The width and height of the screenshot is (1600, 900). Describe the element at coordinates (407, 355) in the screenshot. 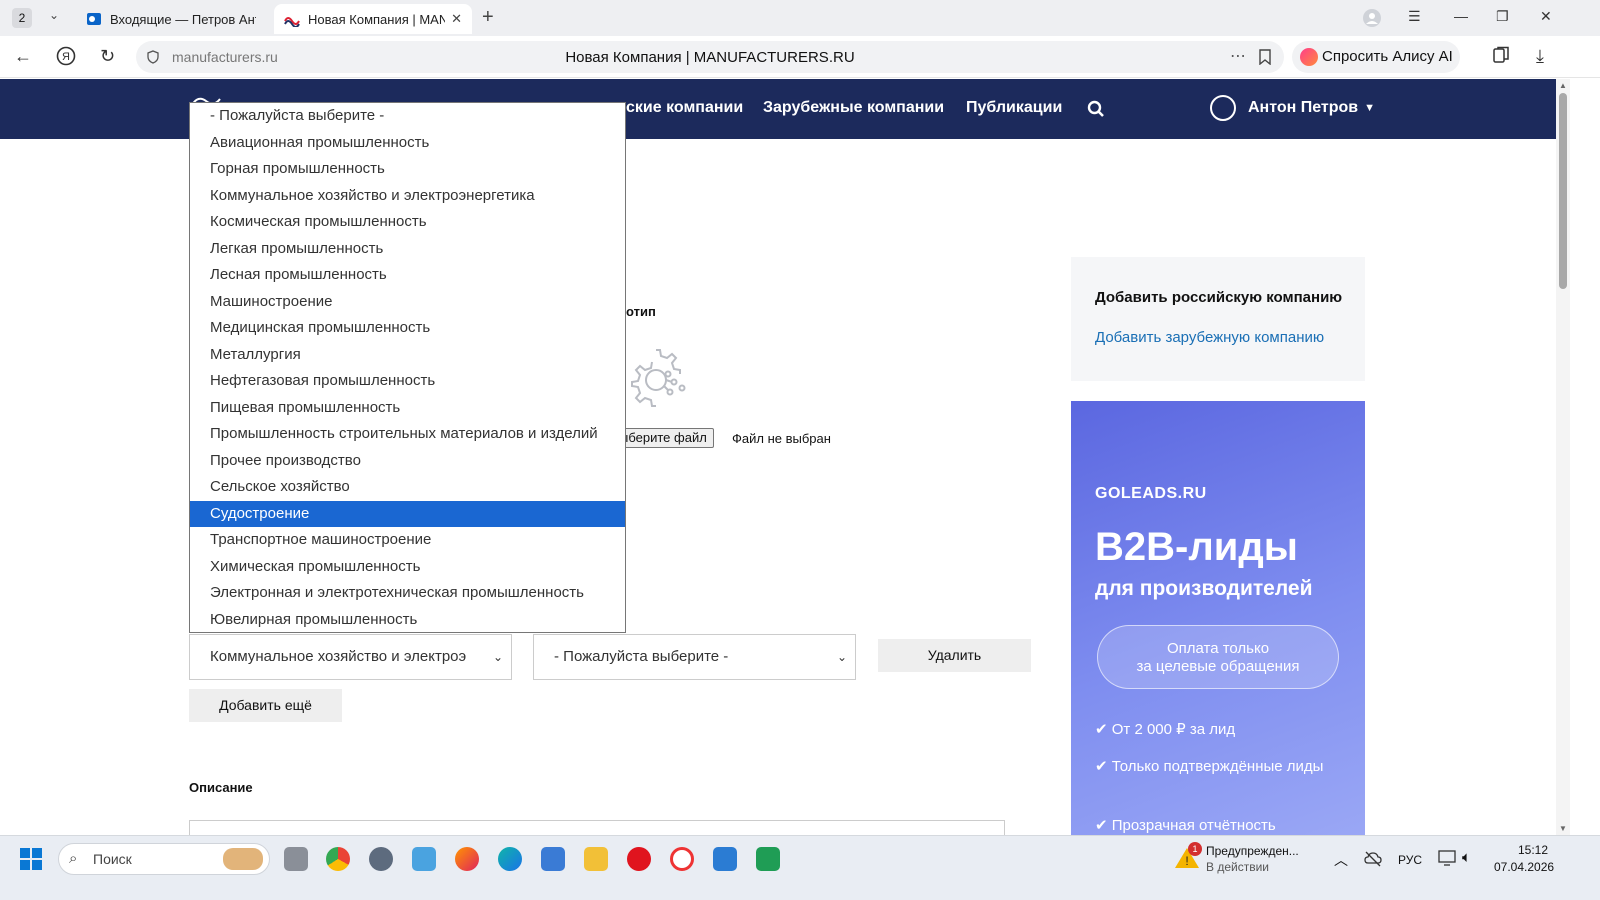

I see `dropdown-option: Металлургия` at that location.